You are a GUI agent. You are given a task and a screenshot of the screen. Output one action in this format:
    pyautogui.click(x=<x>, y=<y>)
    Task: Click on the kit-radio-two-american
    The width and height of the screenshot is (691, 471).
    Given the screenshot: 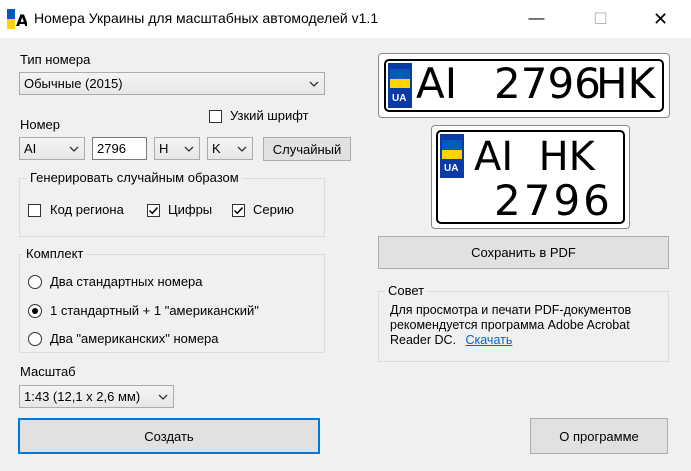 What is the action you would take?
    pyautogui.click(x=35, y=339)
    